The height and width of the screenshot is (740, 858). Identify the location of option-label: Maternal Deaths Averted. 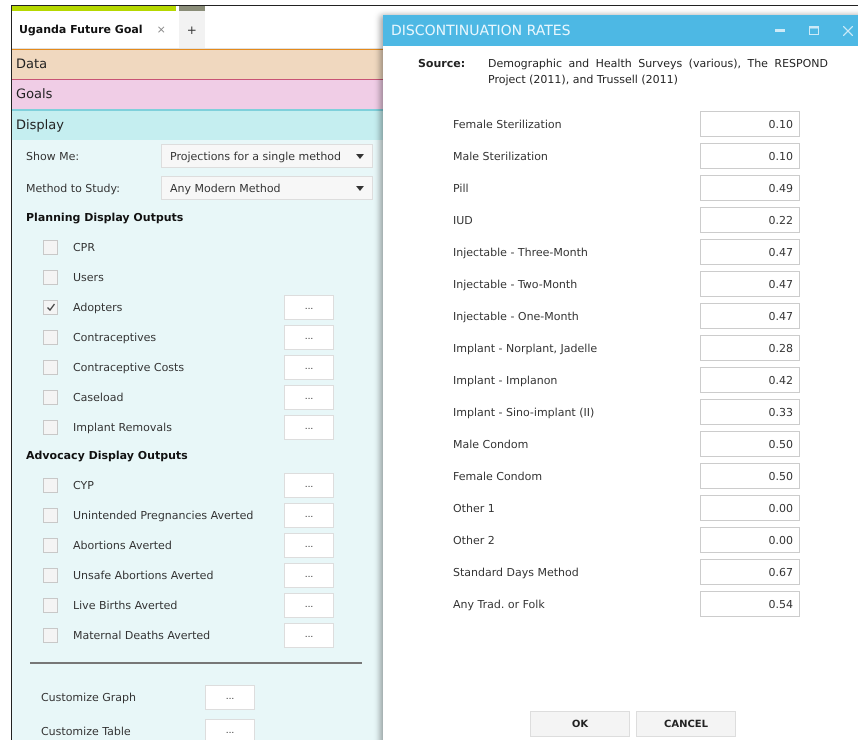
(142, 635).